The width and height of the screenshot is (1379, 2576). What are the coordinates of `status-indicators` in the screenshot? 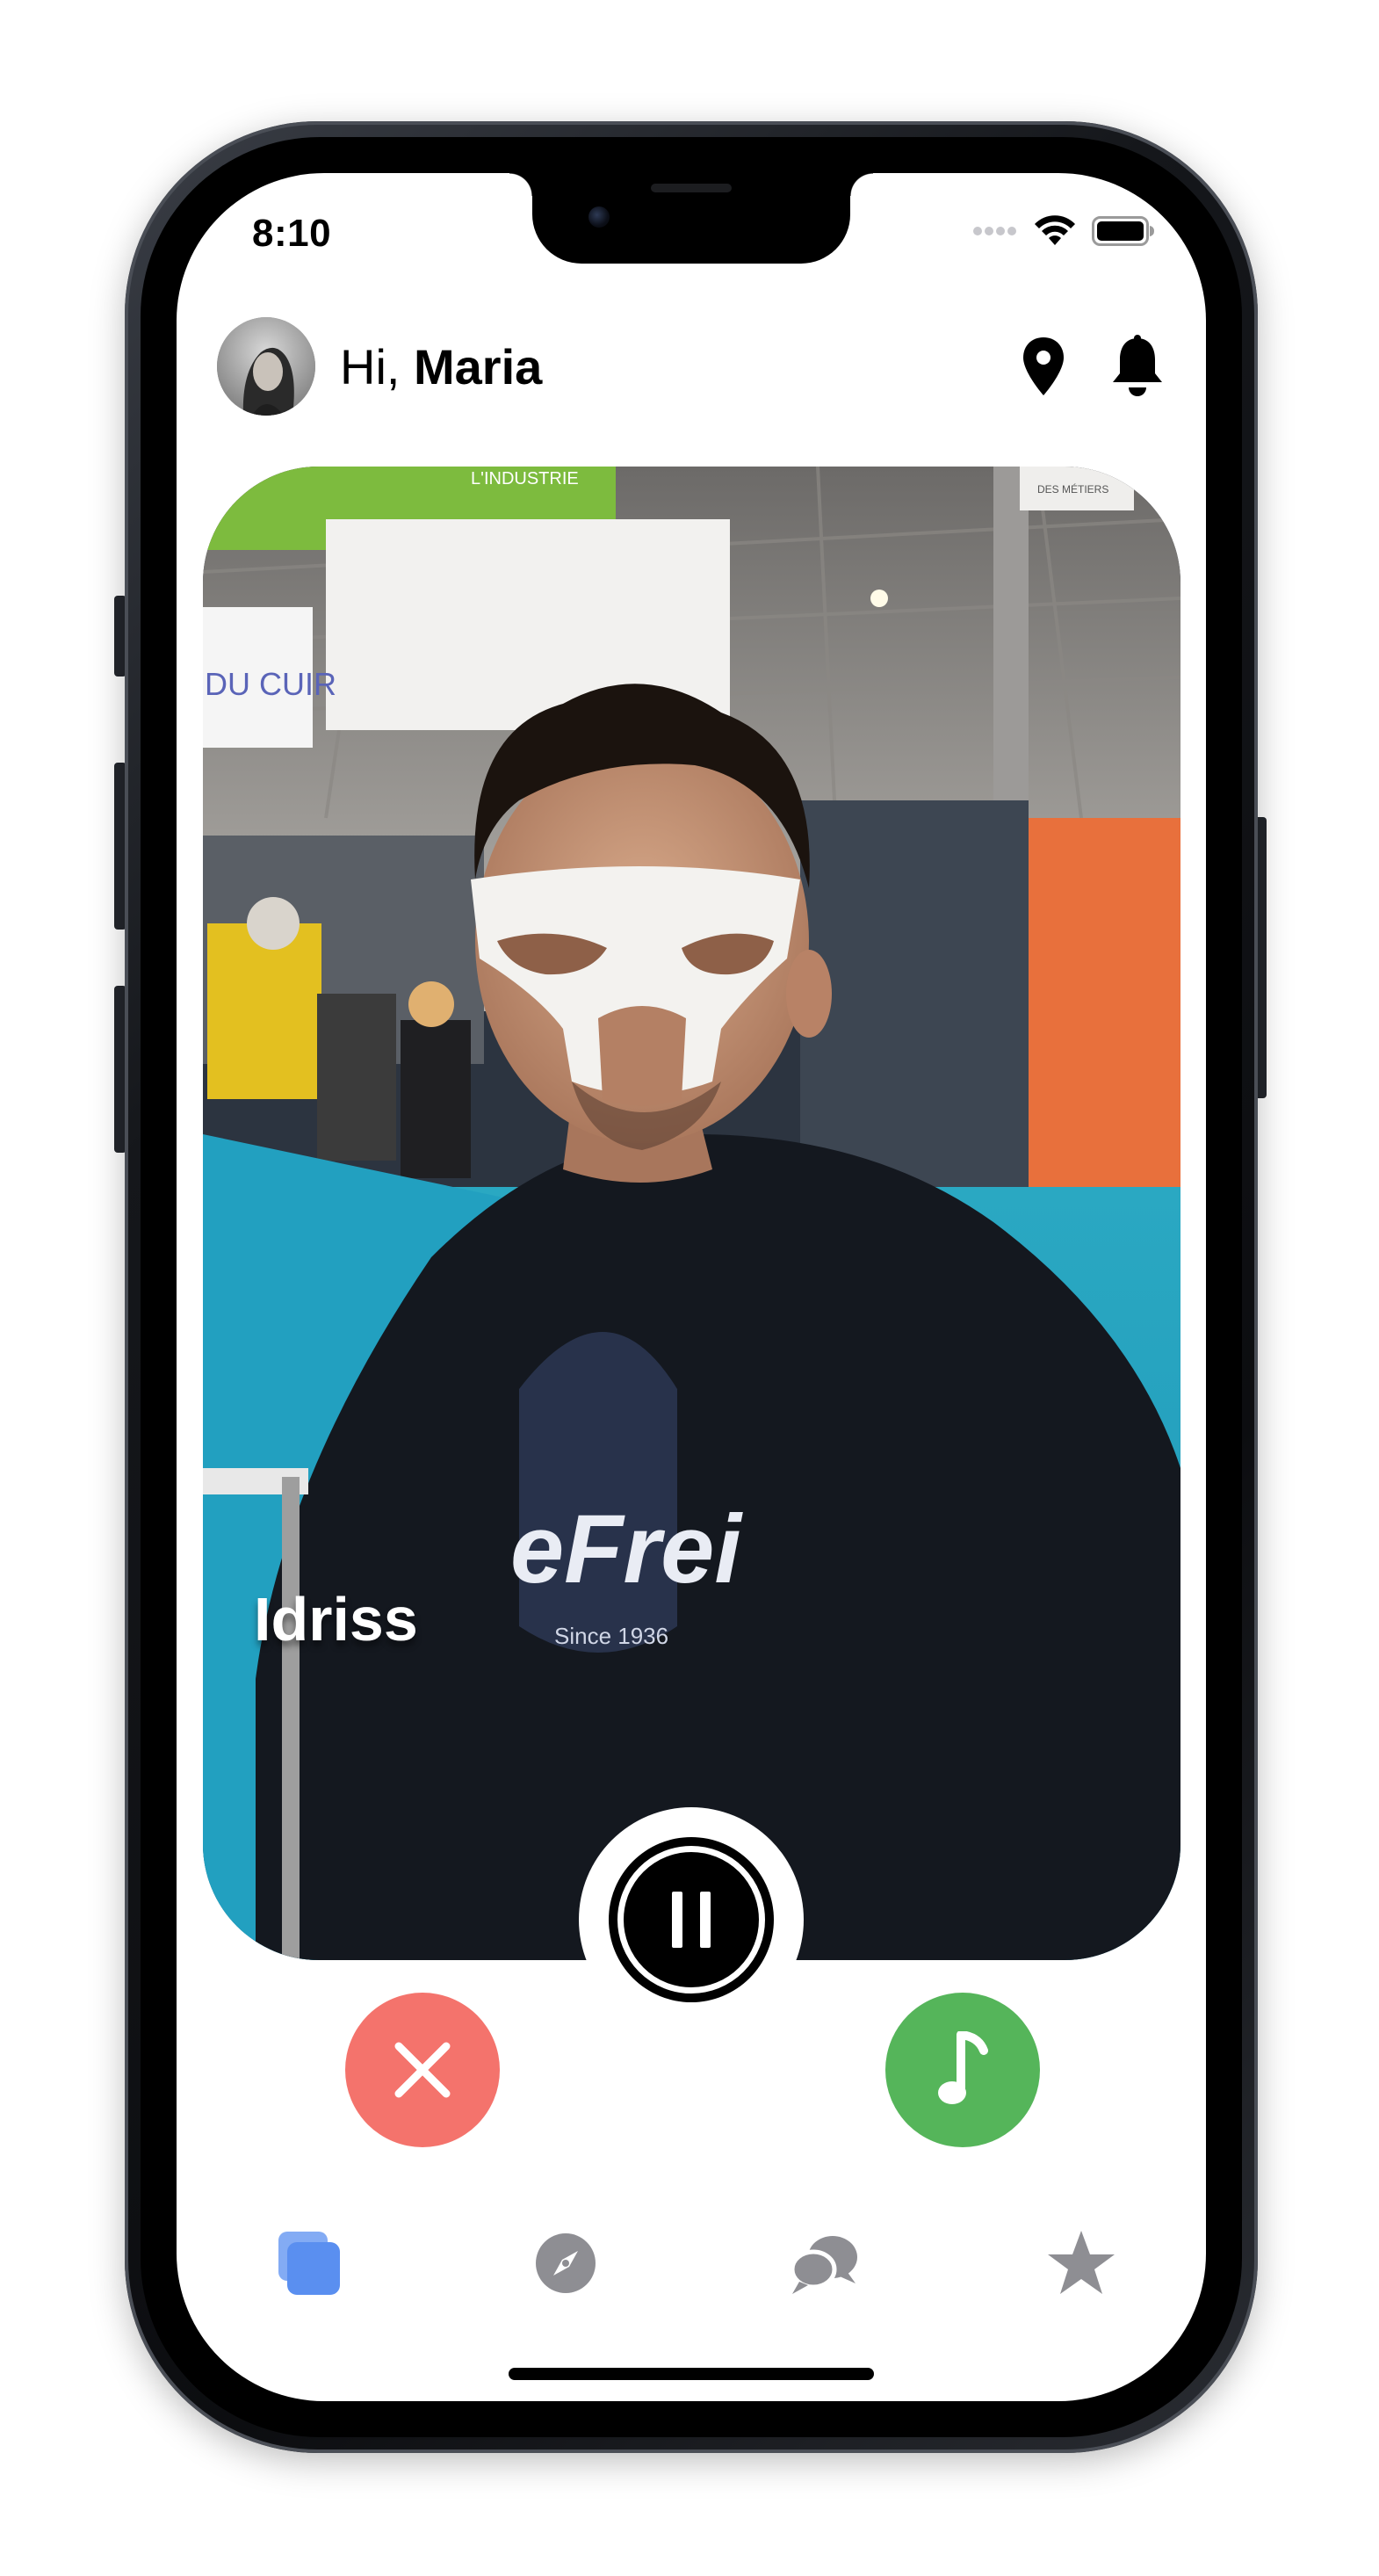 It's located at (1063, 231).